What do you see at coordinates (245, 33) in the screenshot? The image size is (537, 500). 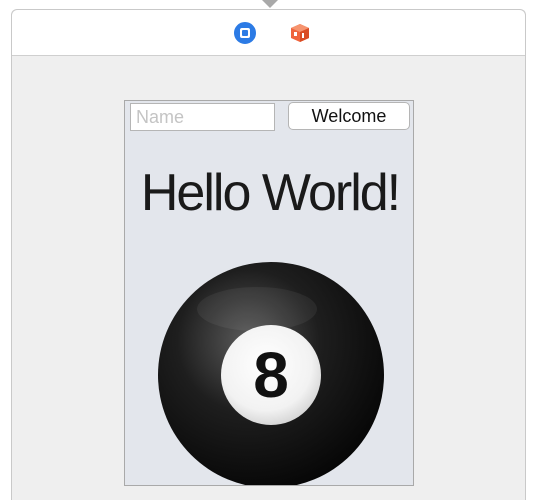 I see `view-controller-icon` at bounding box center [245, 33].